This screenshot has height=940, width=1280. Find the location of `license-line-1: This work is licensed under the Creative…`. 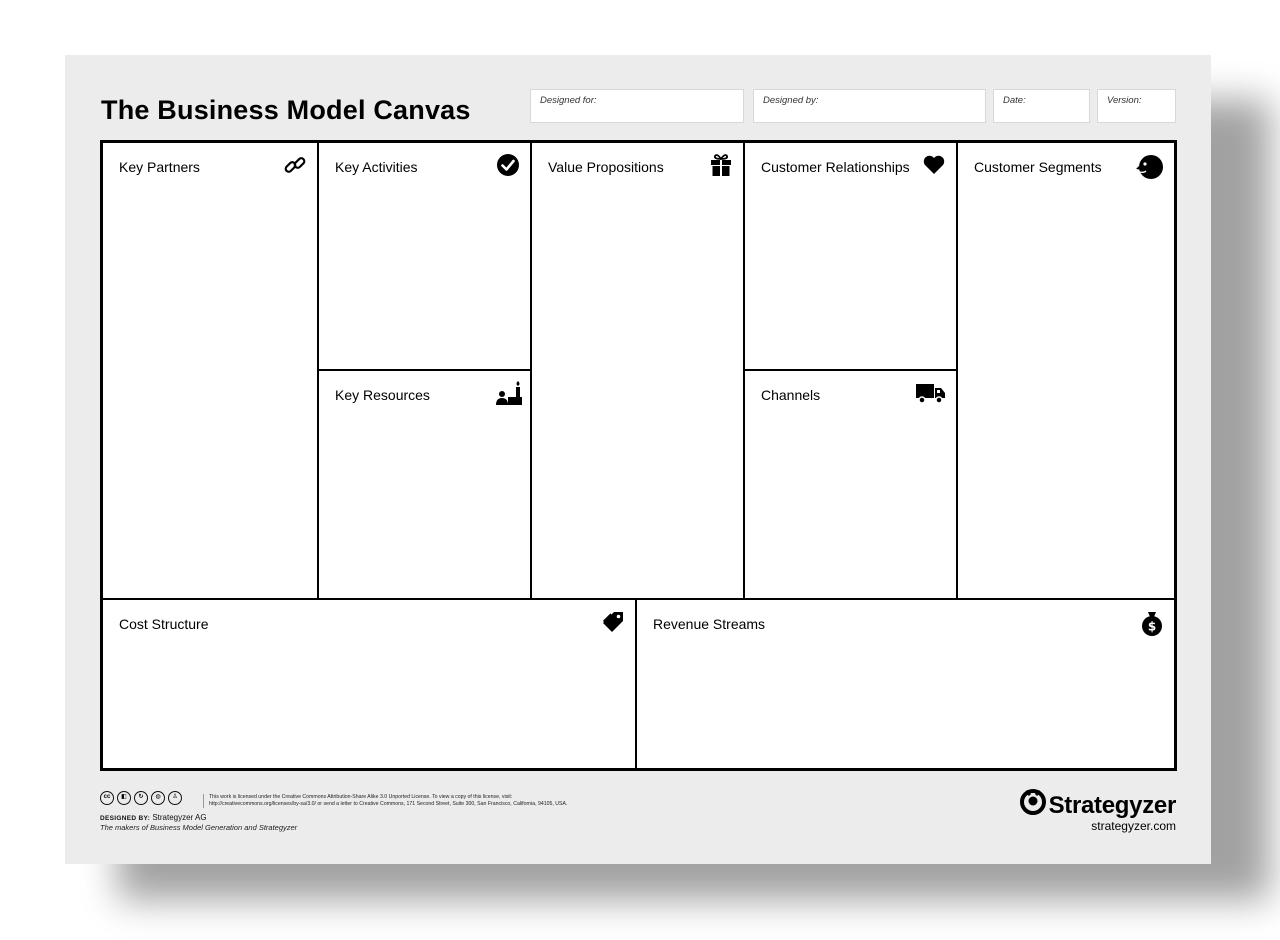

license-line-1: This work is licensed under the Creative… is located at coordinates (361, 797).